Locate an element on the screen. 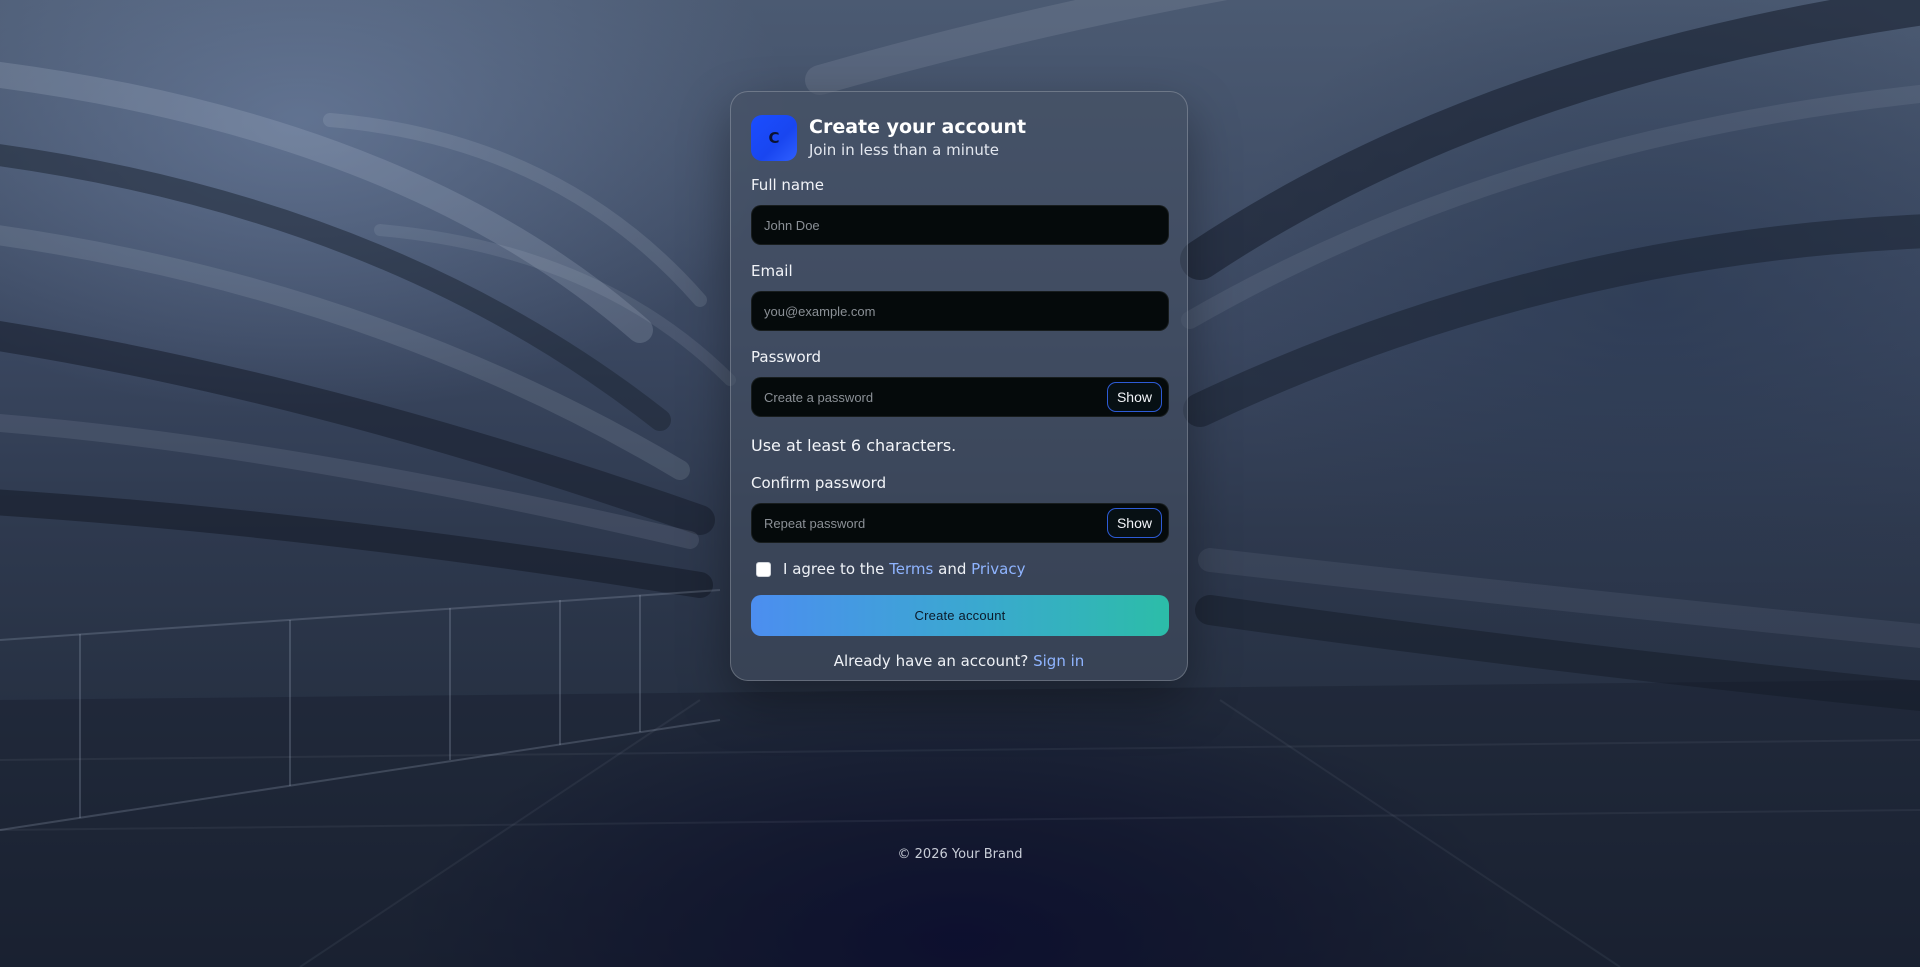  terms-checkbox is located at coordinates (763, 569).